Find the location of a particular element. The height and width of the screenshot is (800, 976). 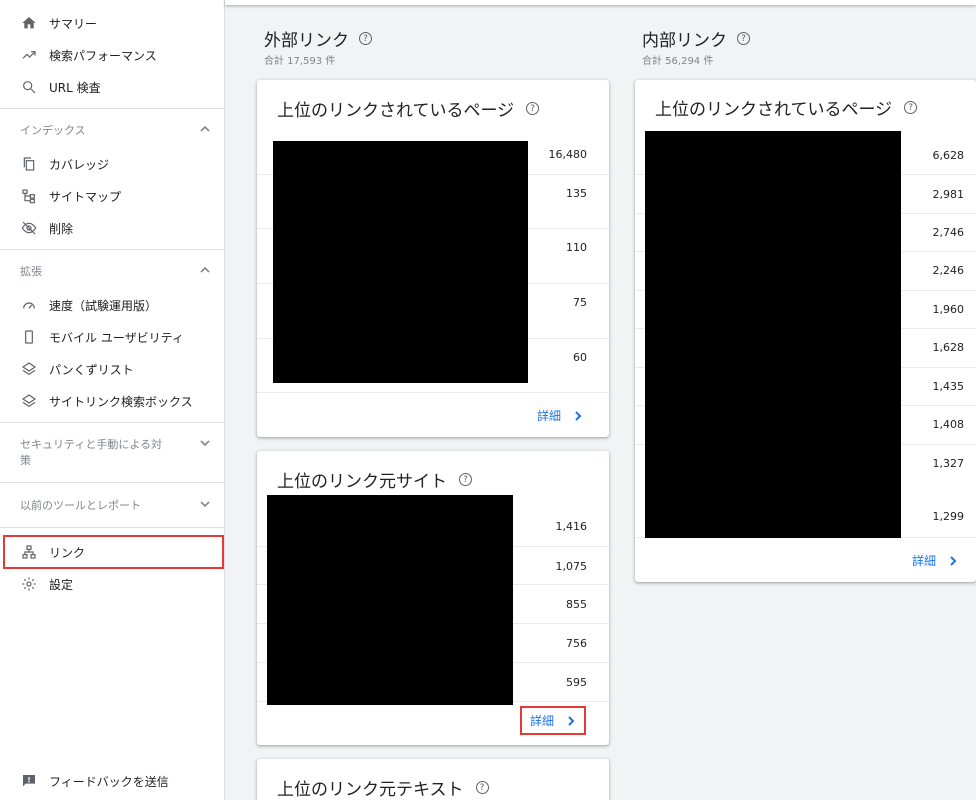

section-label: 拡張 is located at coordinates (31, 271).